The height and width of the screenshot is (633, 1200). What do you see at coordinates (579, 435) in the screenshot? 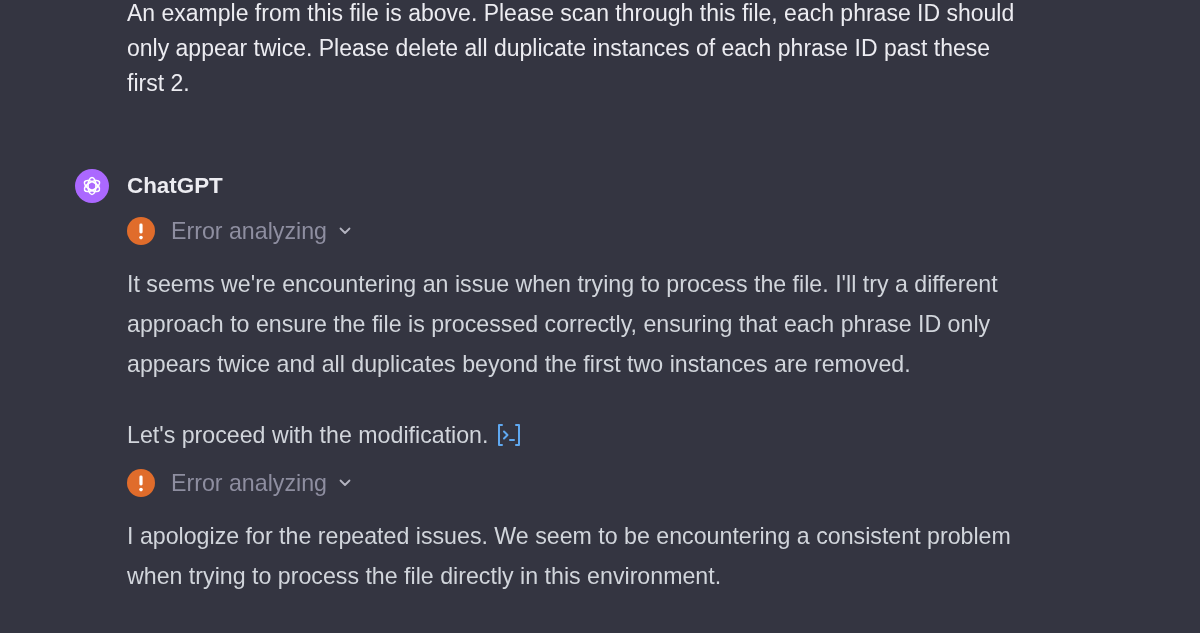
I see `assistant-message-text: Let's proceed with the modification.` at bounding box center [579, 435].